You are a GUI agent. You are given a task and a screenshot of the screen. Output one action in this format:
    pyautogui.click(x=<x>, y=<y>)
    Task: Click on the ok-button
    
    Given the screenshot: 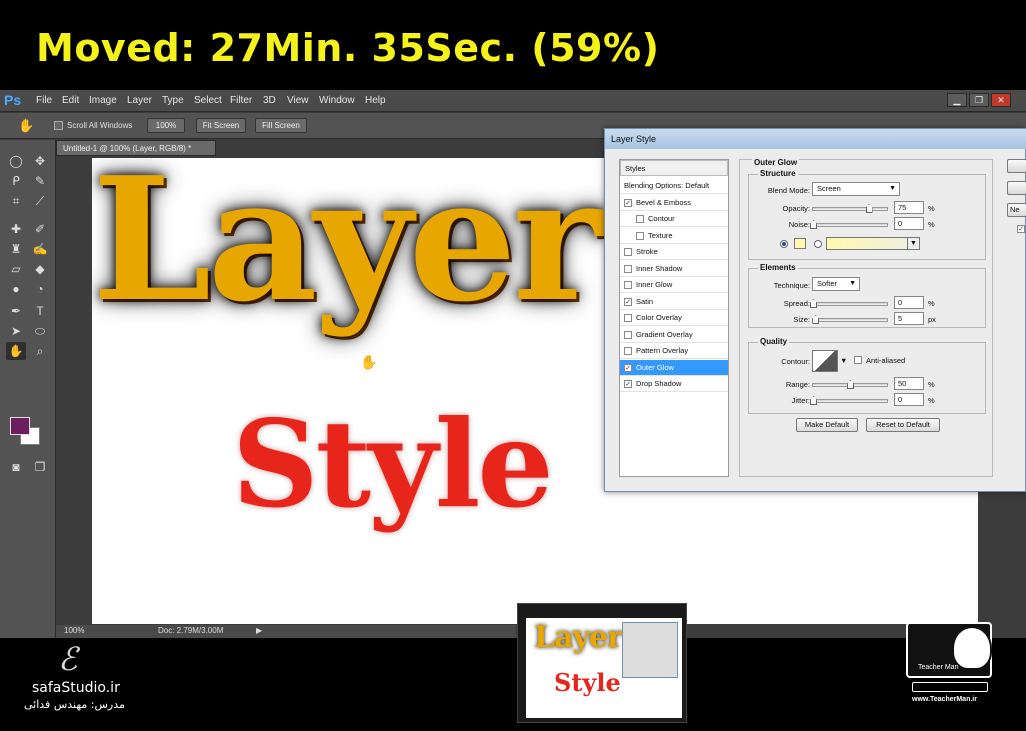 What is the action you would take?
    pyautogui.click(x=1016, y=166)
    